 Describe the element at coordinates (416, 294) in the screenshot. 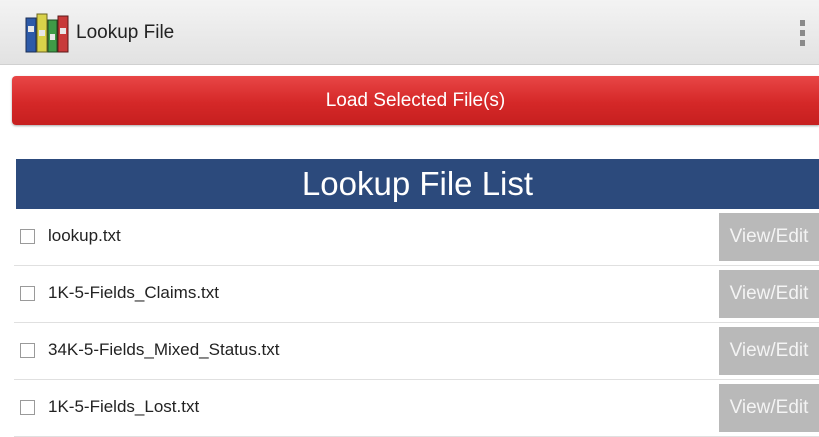

I see `file-row: 1K-5-Fields_Claims.txt View/Edit` at that location.